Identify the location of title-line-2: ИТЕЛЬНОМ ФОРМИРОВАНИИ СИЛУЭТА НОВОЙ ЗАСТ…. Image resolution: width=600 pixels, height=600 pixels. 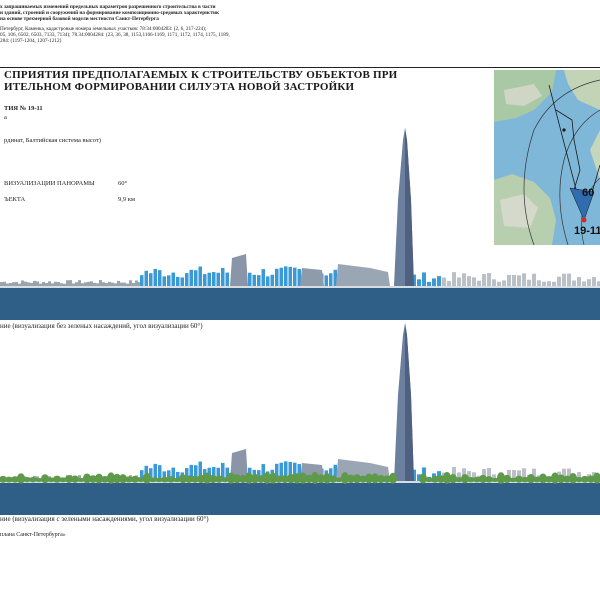
(179, 87).